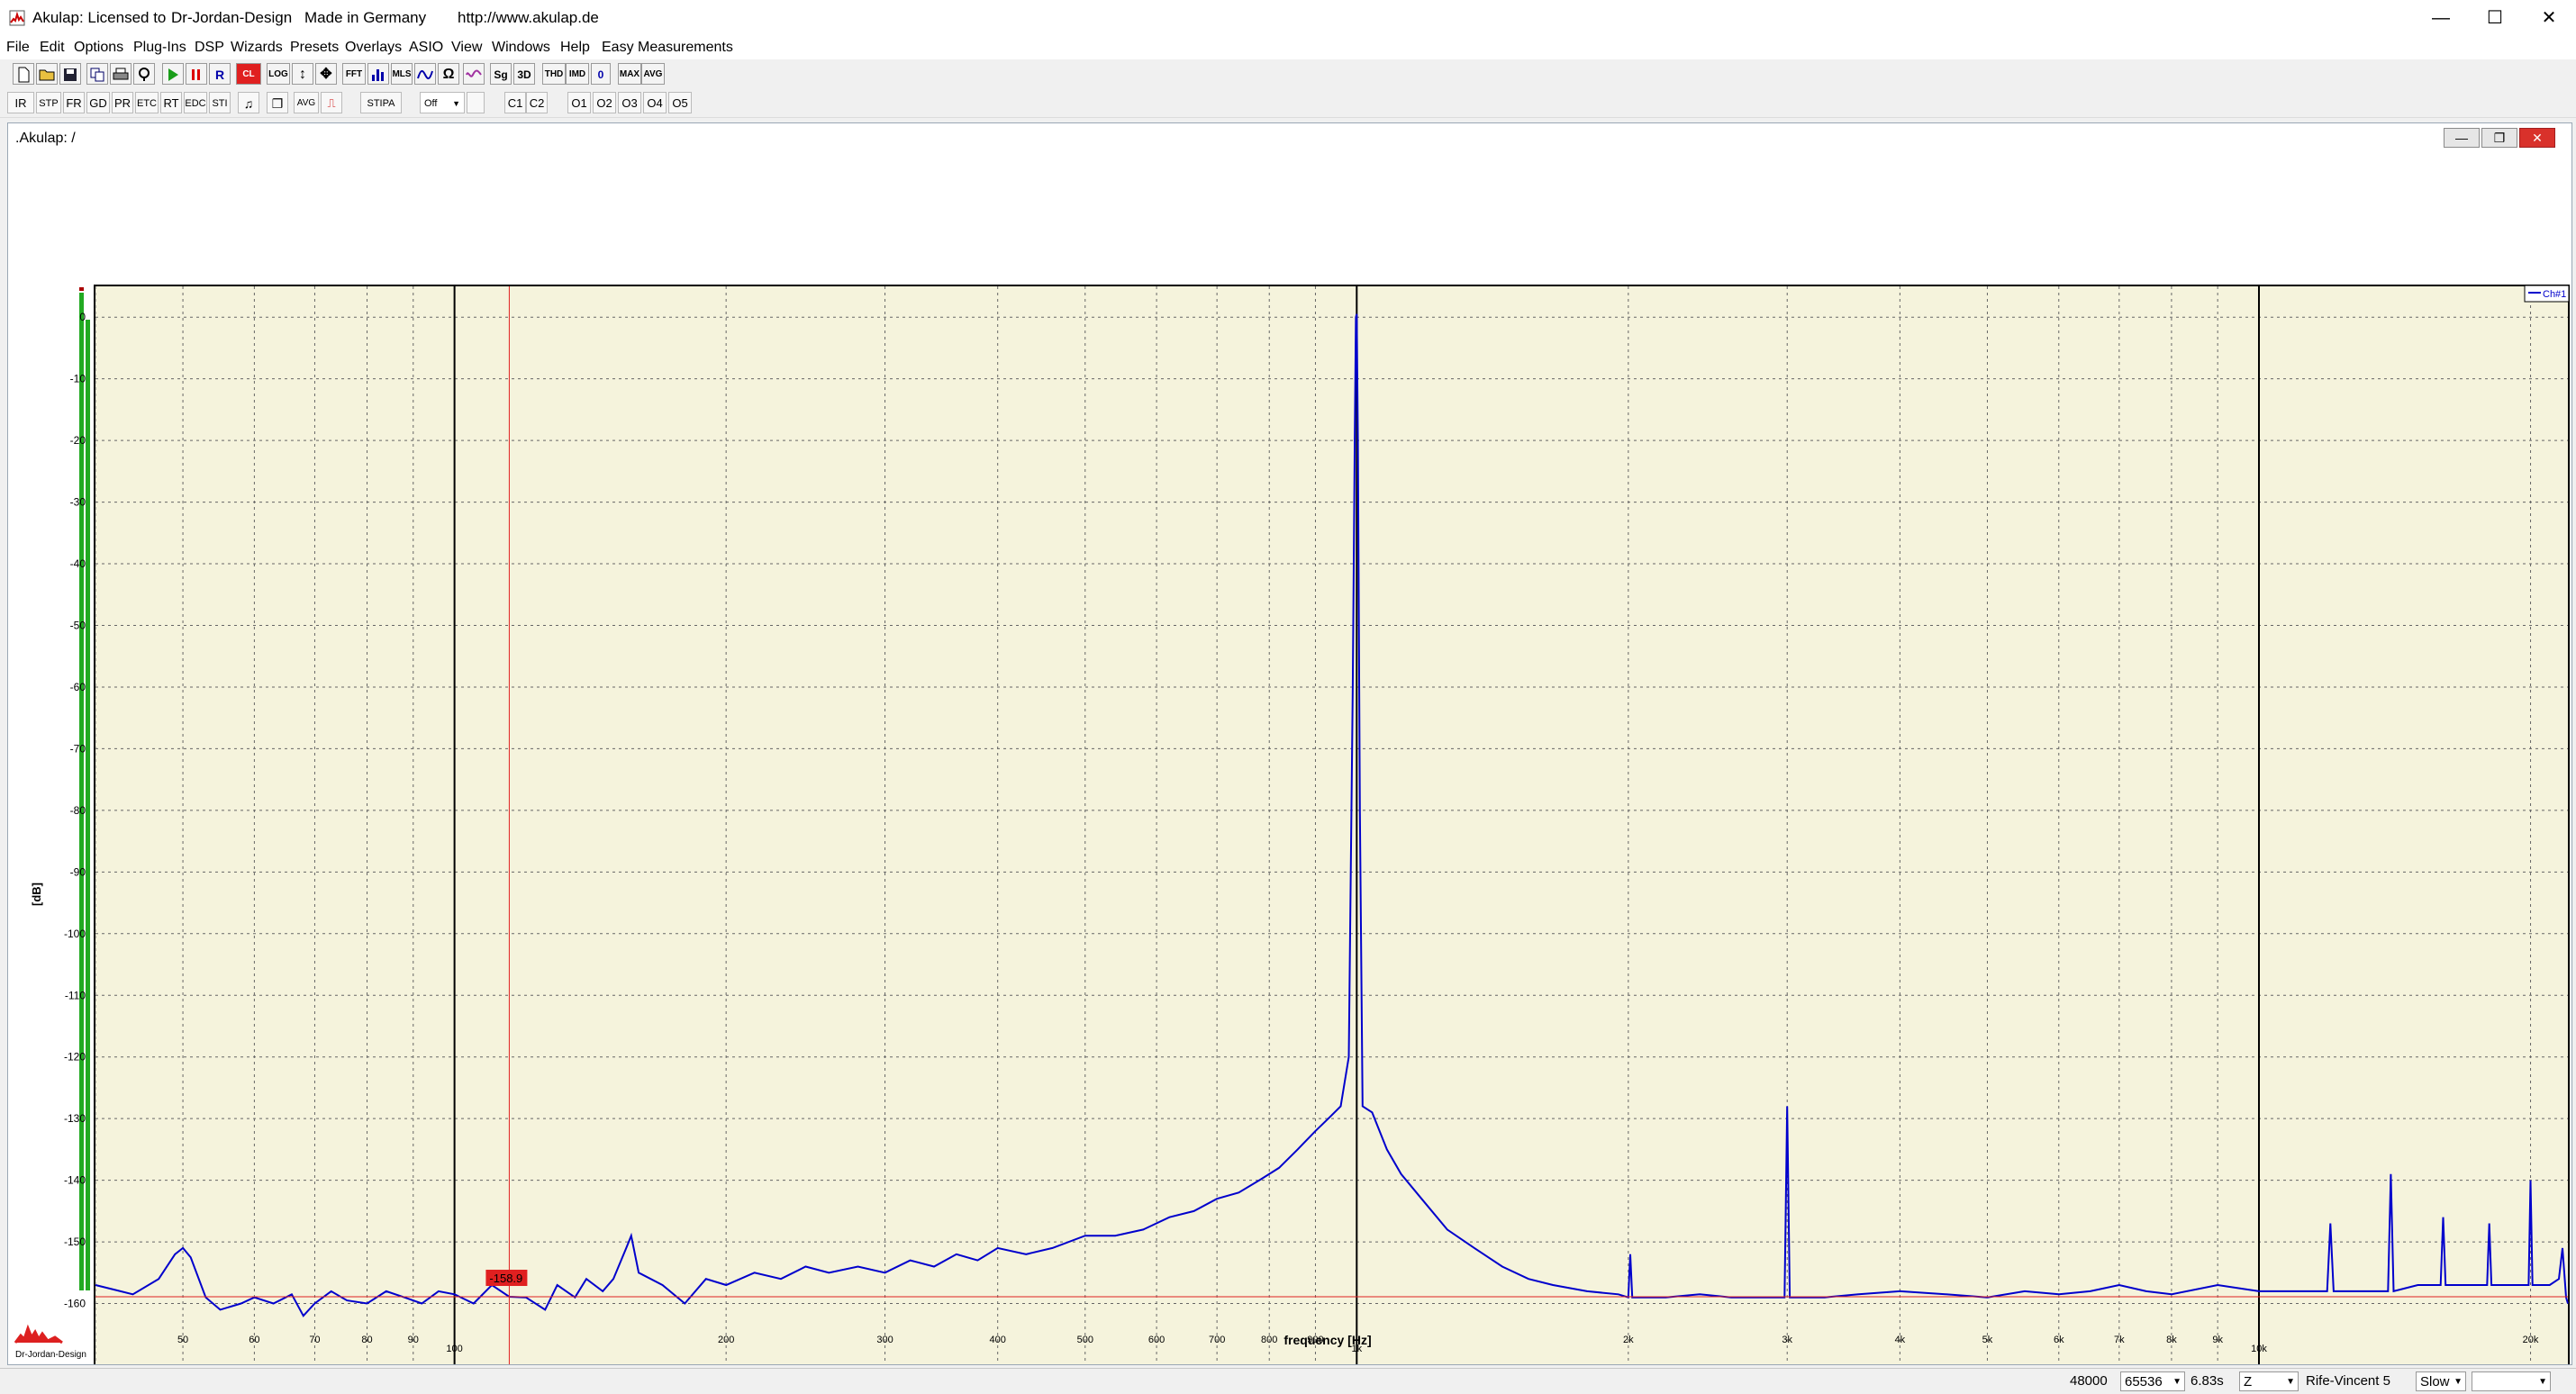 The image size is (2576, 1394). What do you see at coordinates (173, 74) in the screenshot?
I see `play-icon` at bounding box center [173, 74].